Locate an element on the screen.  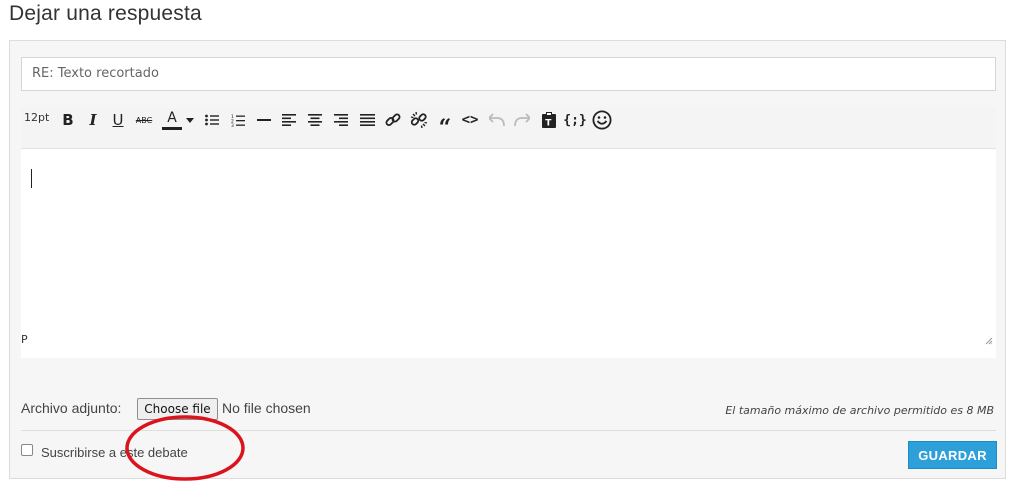
unlink-icon is located at coordinates (419, 120).